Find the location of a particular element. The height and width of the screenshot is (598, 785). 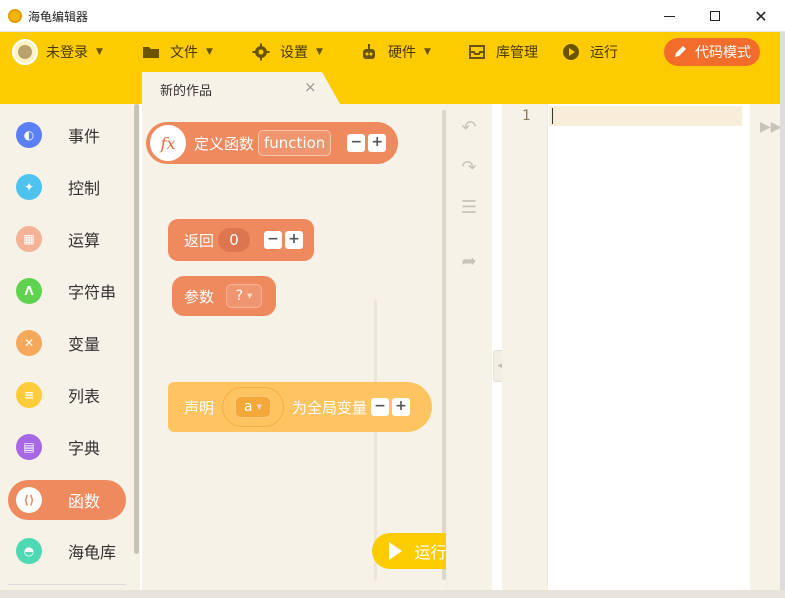

text-cursor is located at coordinates (552, 116).